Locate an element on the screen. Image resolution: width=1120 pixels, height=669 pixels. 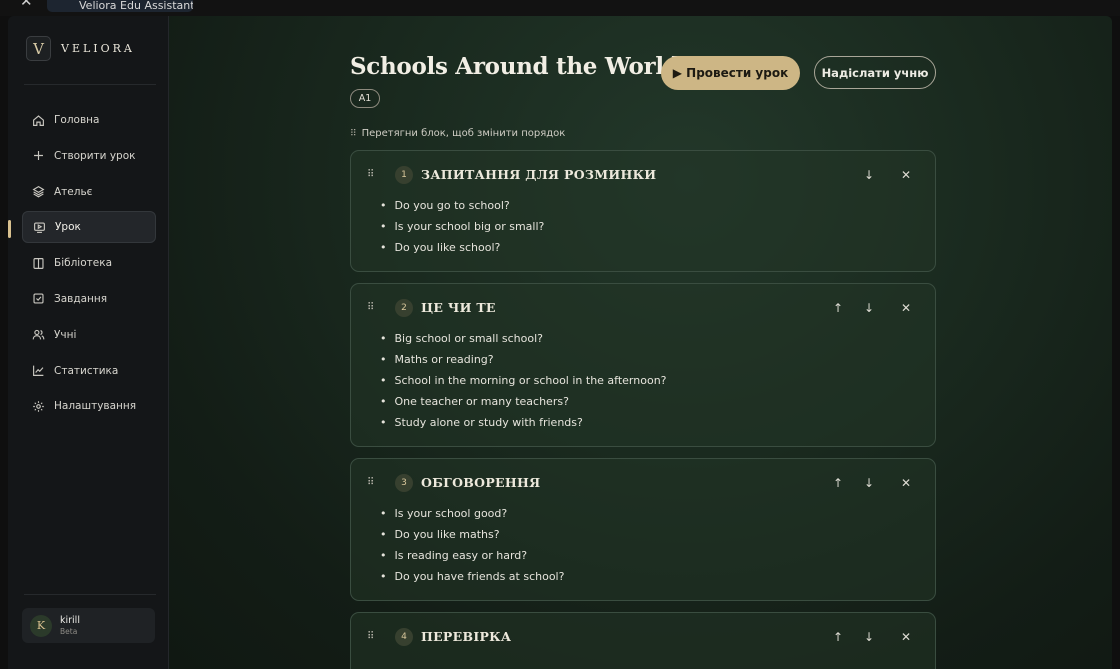
reorder-hint: ⠿ Перетягни блок, щоб змінити порядок is located at coordinates (457, 133).